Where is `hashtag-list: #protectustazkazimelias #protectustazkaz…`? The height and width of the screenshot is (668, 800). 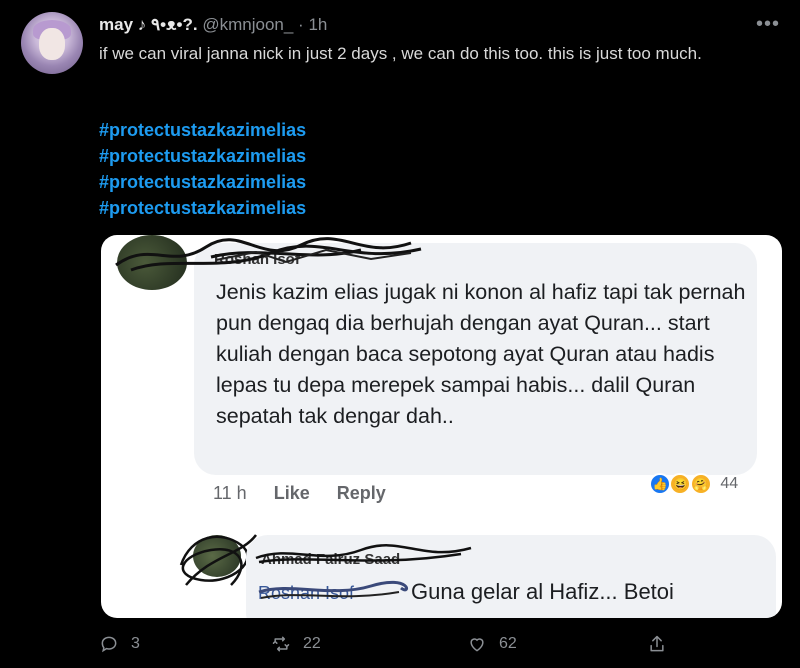
hashtag-list: #protectustazkazimelias #protectustazkaz… is located at coordinates (202, 169).